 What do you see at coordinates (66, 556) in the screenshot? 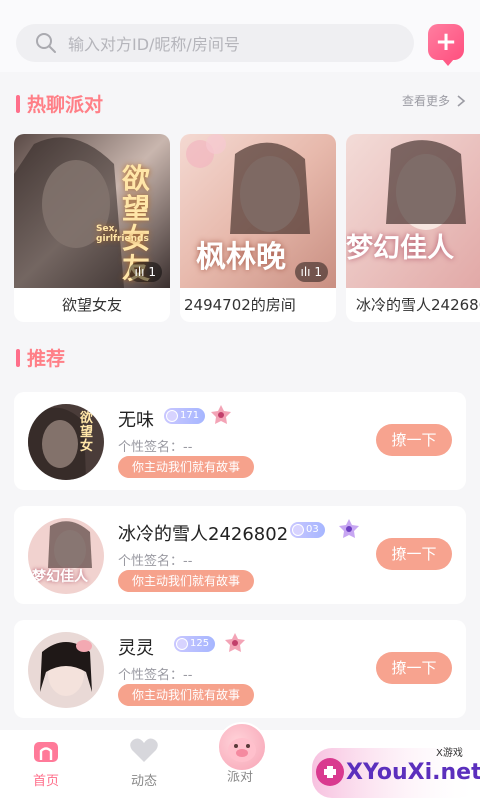
I see `avatar: 梦幻佳人` at bounding box center [66, 556].